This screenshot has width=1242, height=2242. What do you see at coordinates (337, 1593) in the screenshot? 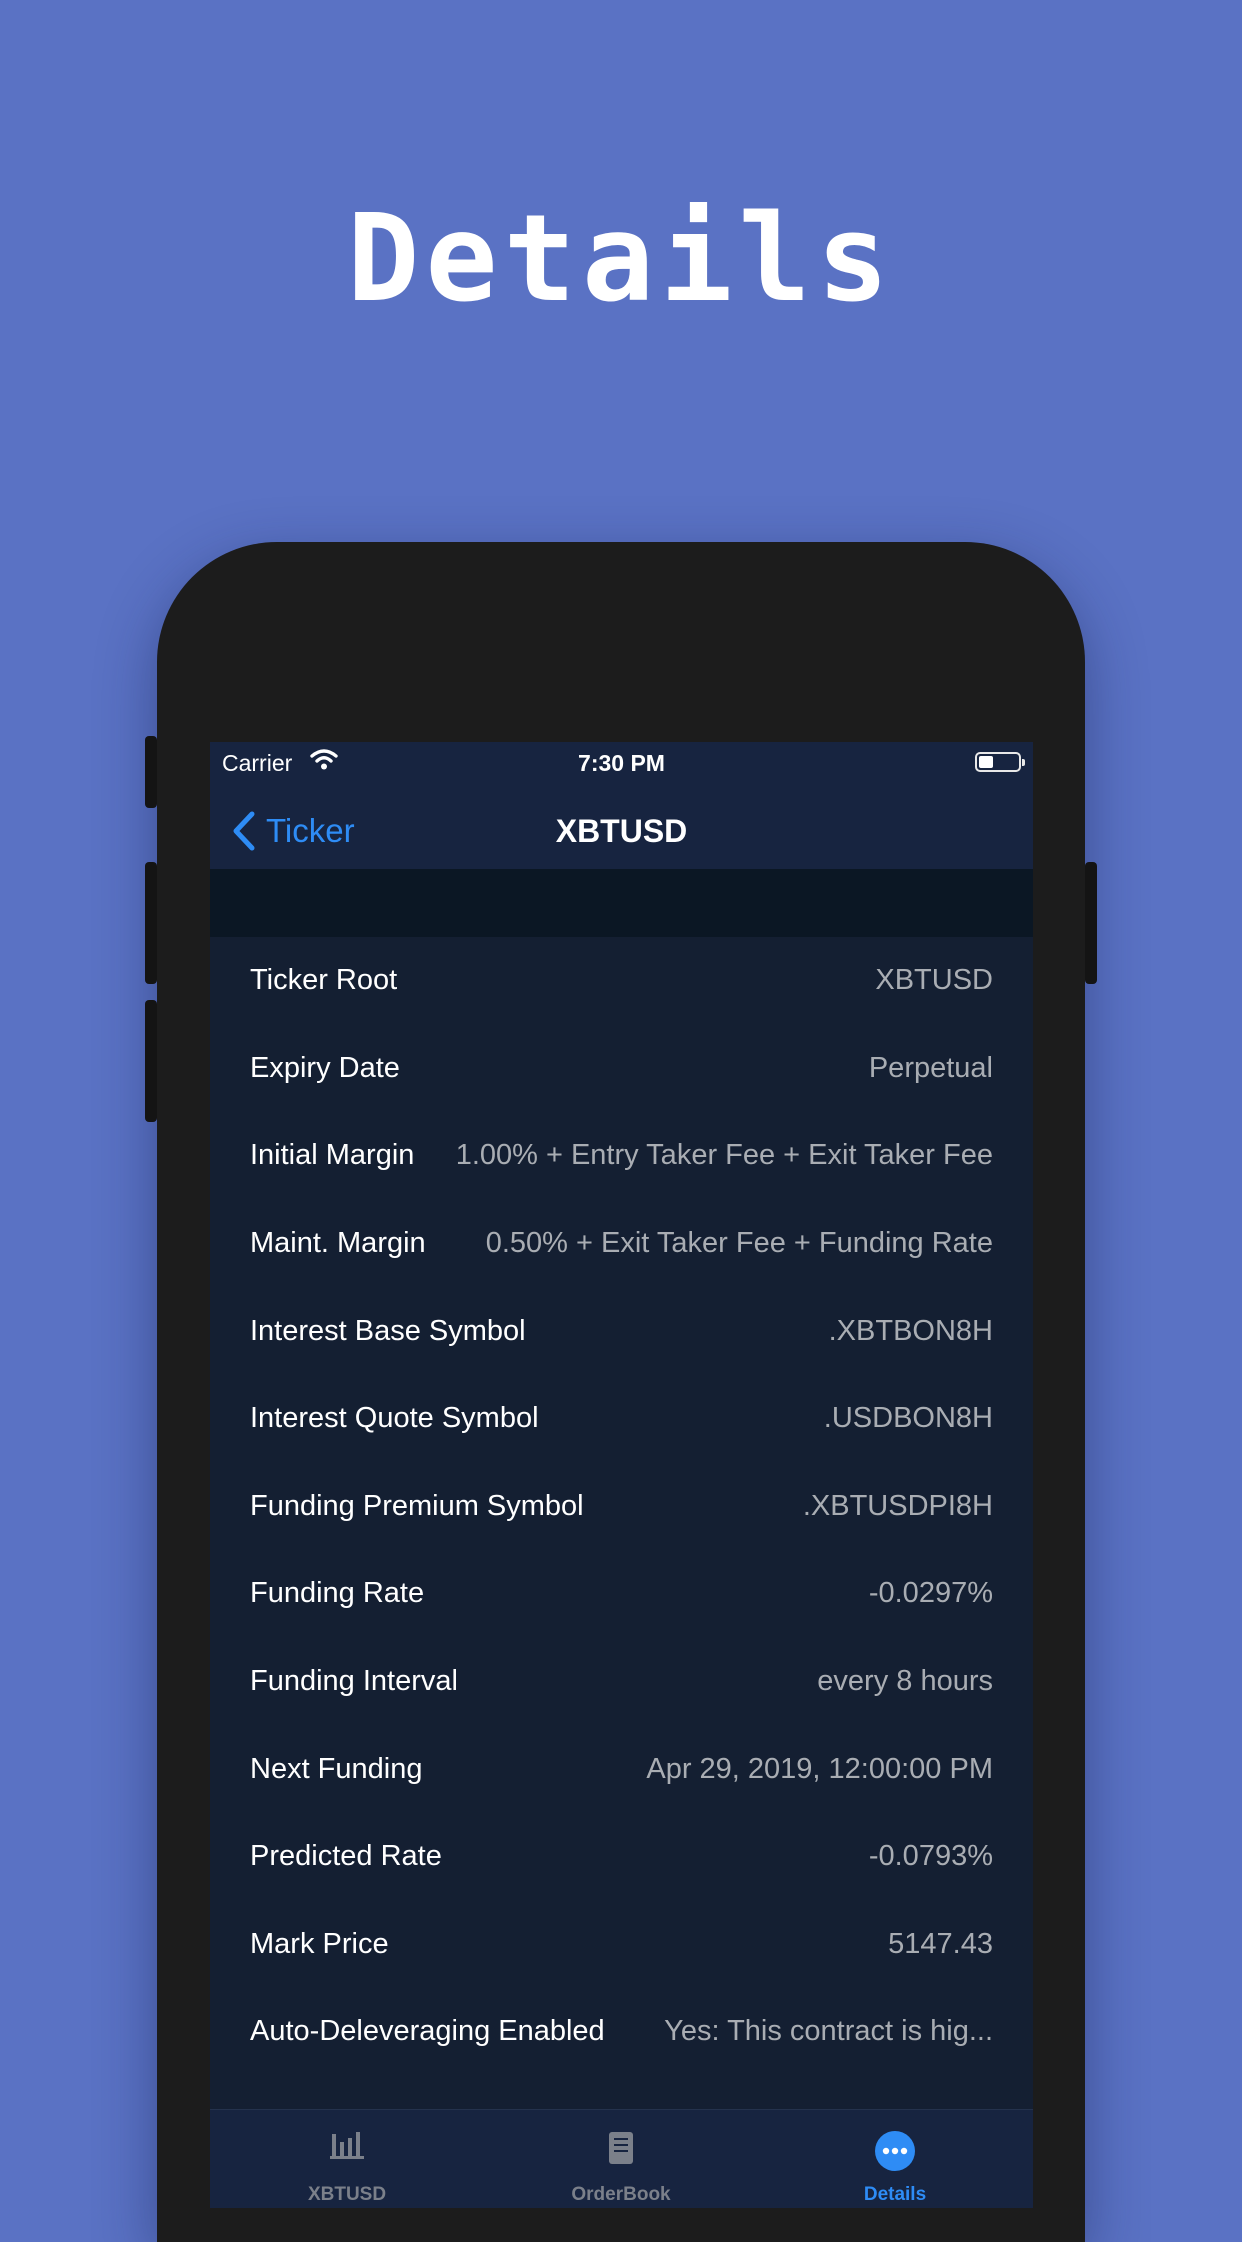
I see `detail-label: Funding Rate` at bounding box center [337, 1593].